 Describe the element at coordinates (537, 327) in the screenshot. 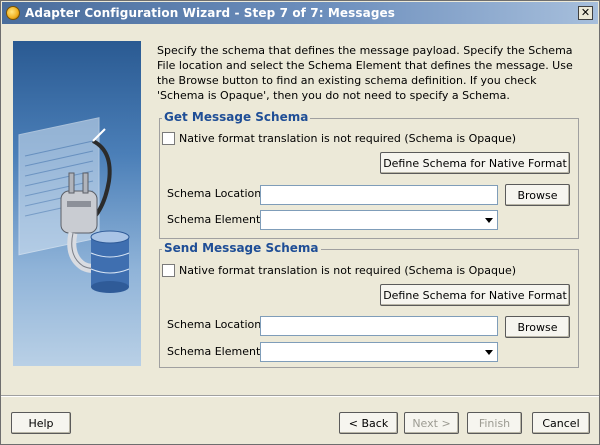

I see `send-browse-button: Browse` at that location.